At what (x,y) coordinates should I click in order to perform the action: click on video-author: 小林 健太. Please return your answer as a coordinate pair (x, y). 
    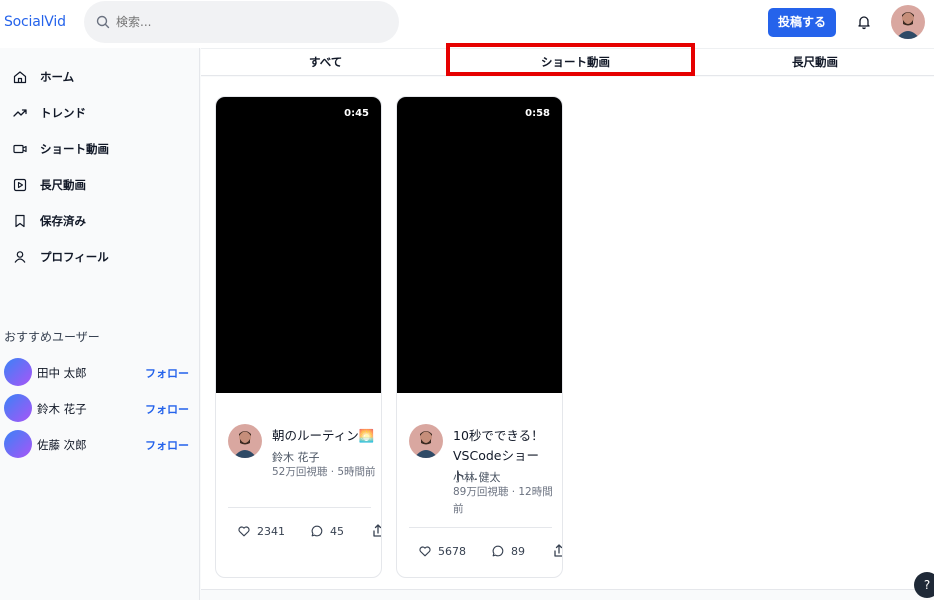
    Looking at the image, I should click on (477, 477).